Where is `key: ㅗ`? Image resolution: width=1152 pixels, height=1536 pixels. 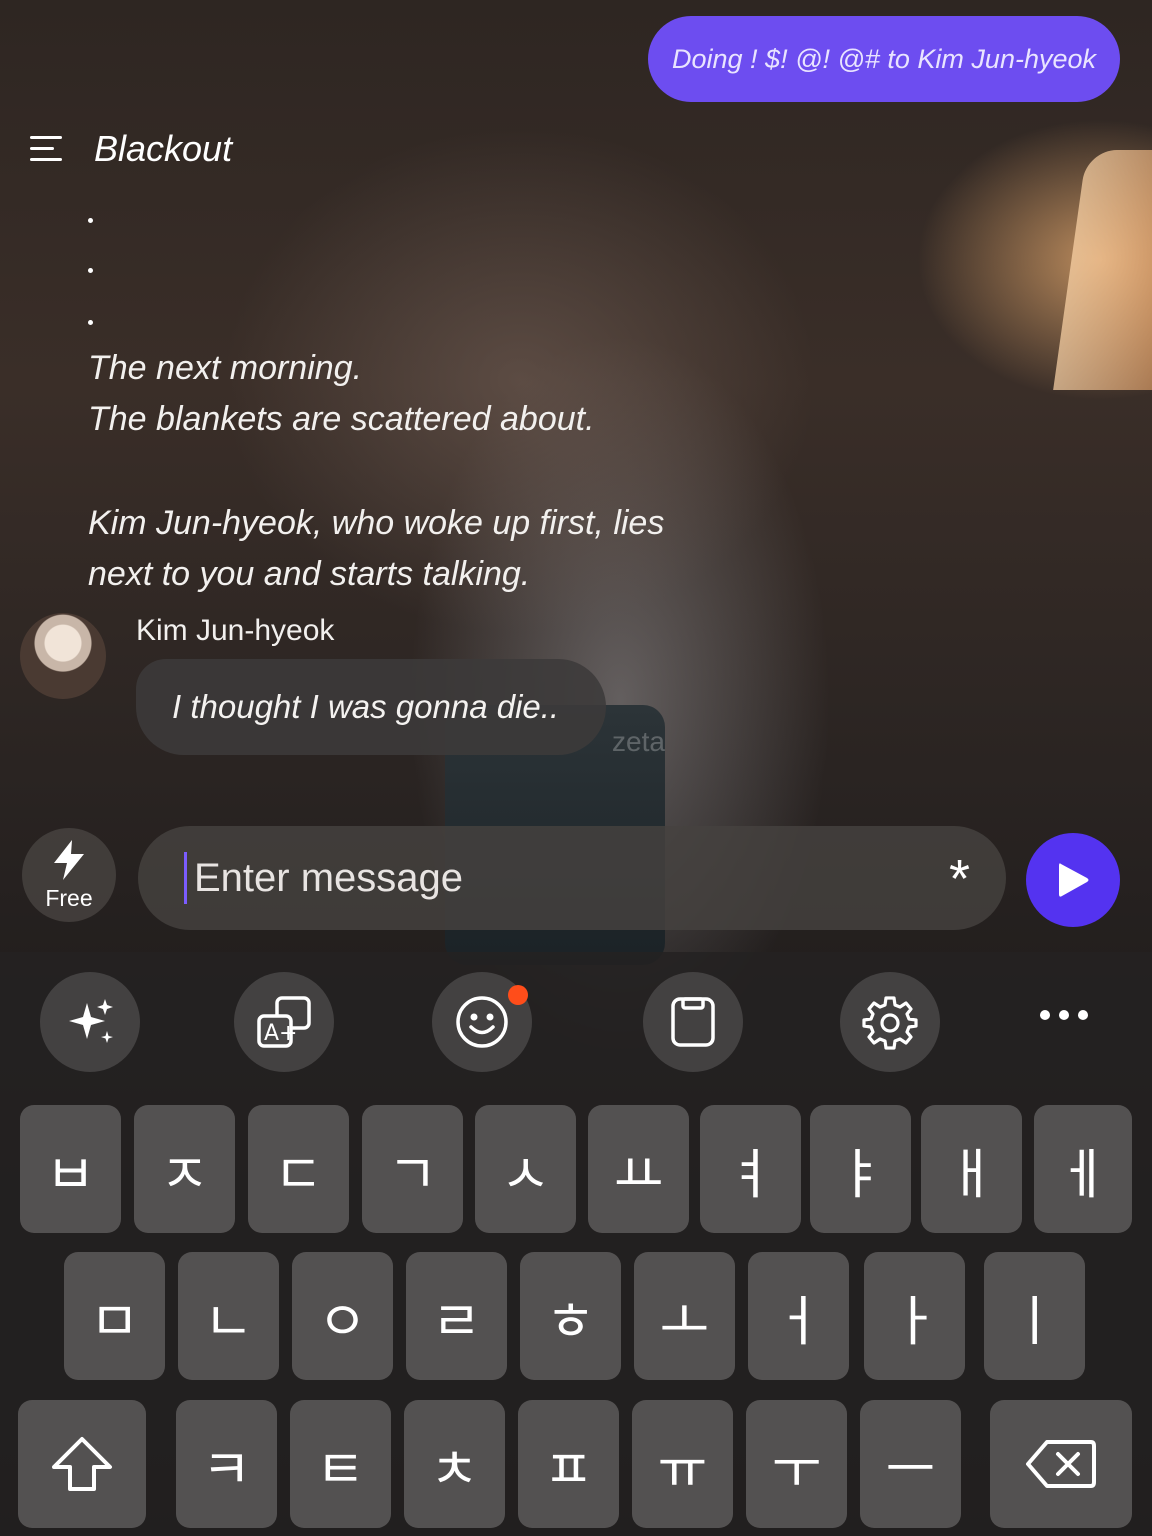
key: ㅗ is located at coordinates (684, 1316).